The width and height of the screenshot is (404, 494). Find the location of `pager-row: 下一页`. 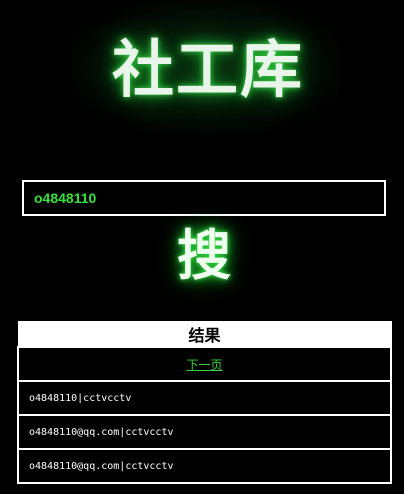

pager-row: 下一页 is located at coordinates (204, 364).